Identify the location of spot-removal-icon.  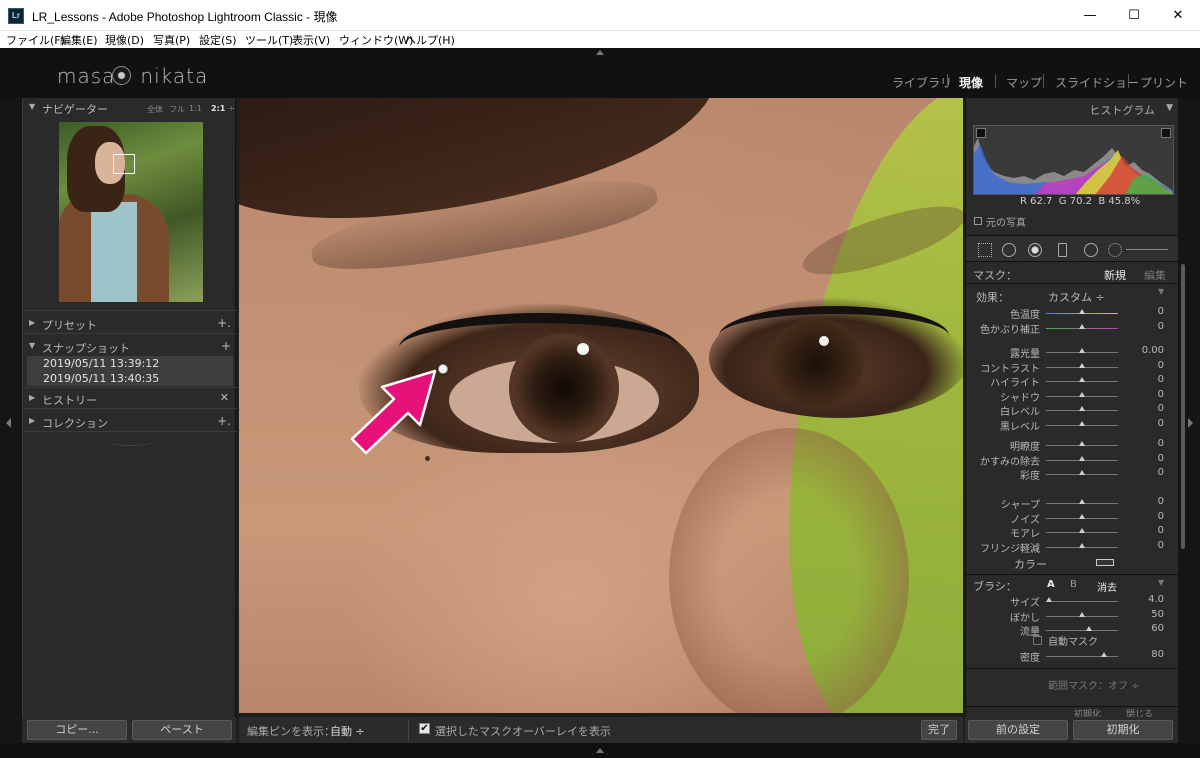
(1009, 250).